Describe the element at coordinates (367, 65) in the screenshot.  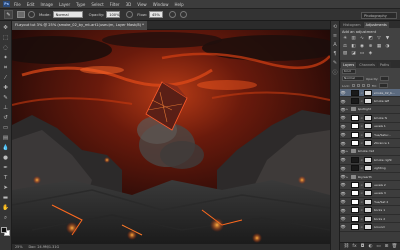
I see `tab-channels: Channels` at that location.